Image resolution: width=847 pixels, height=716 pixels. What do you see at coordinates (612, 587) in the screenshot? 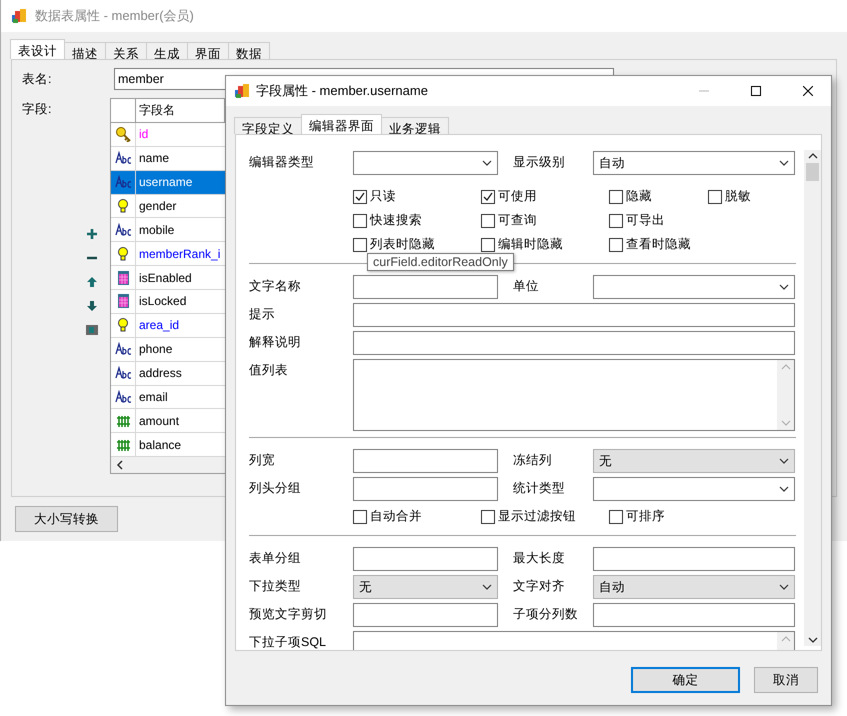
I see `dropdown-value: 自动` at bounding box center [612, 587].